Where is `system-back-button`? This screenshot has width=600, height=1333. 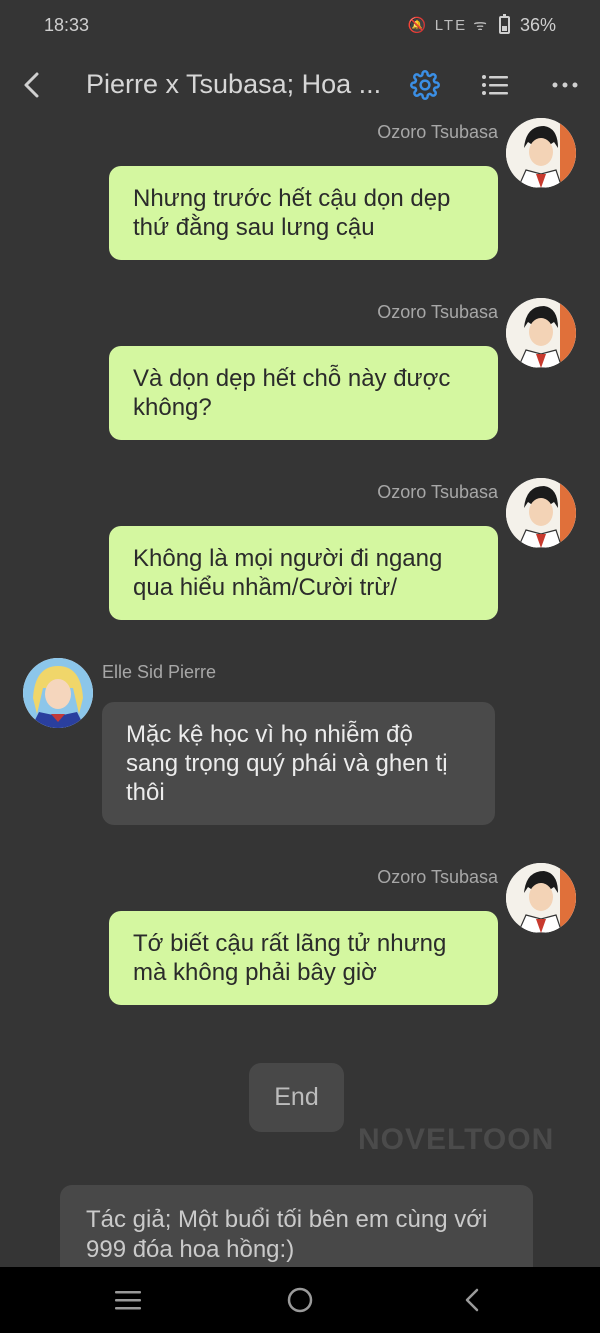 system-back-button is located at coordinates (472, 1300).